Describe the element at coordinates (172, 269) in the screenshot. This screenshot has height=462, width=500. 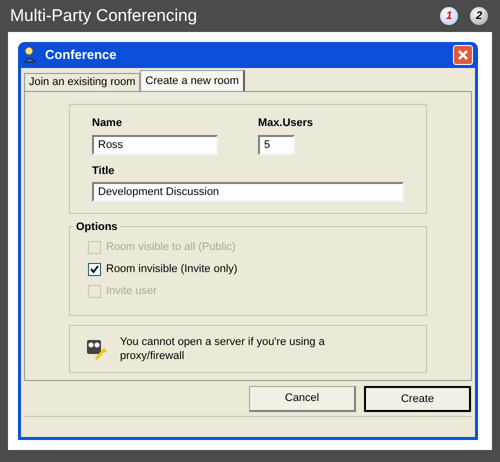
I see `option-label: Room invisible (Invite only)` at that location.